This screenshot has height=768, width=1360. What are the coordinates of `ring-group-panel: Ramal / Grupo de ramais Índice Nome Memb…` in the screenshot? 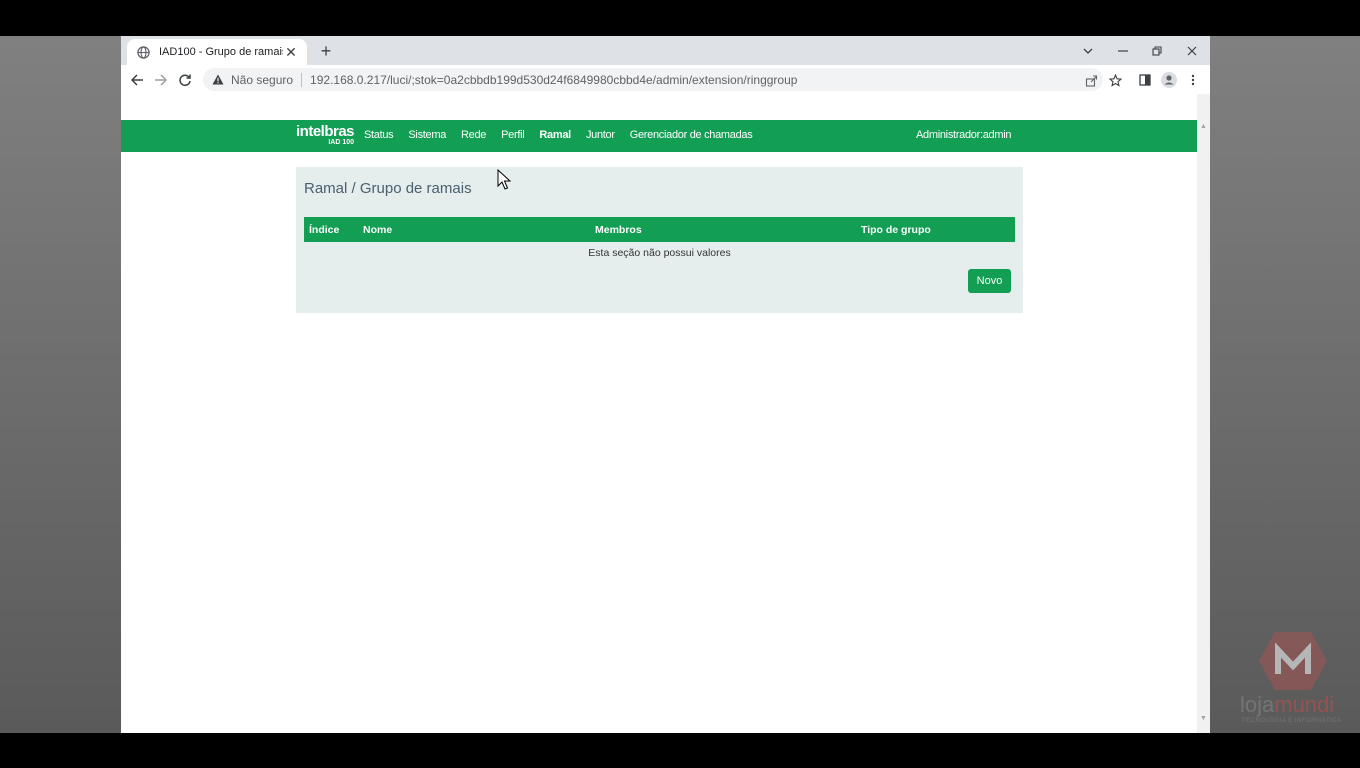 It's located at (659, 240).